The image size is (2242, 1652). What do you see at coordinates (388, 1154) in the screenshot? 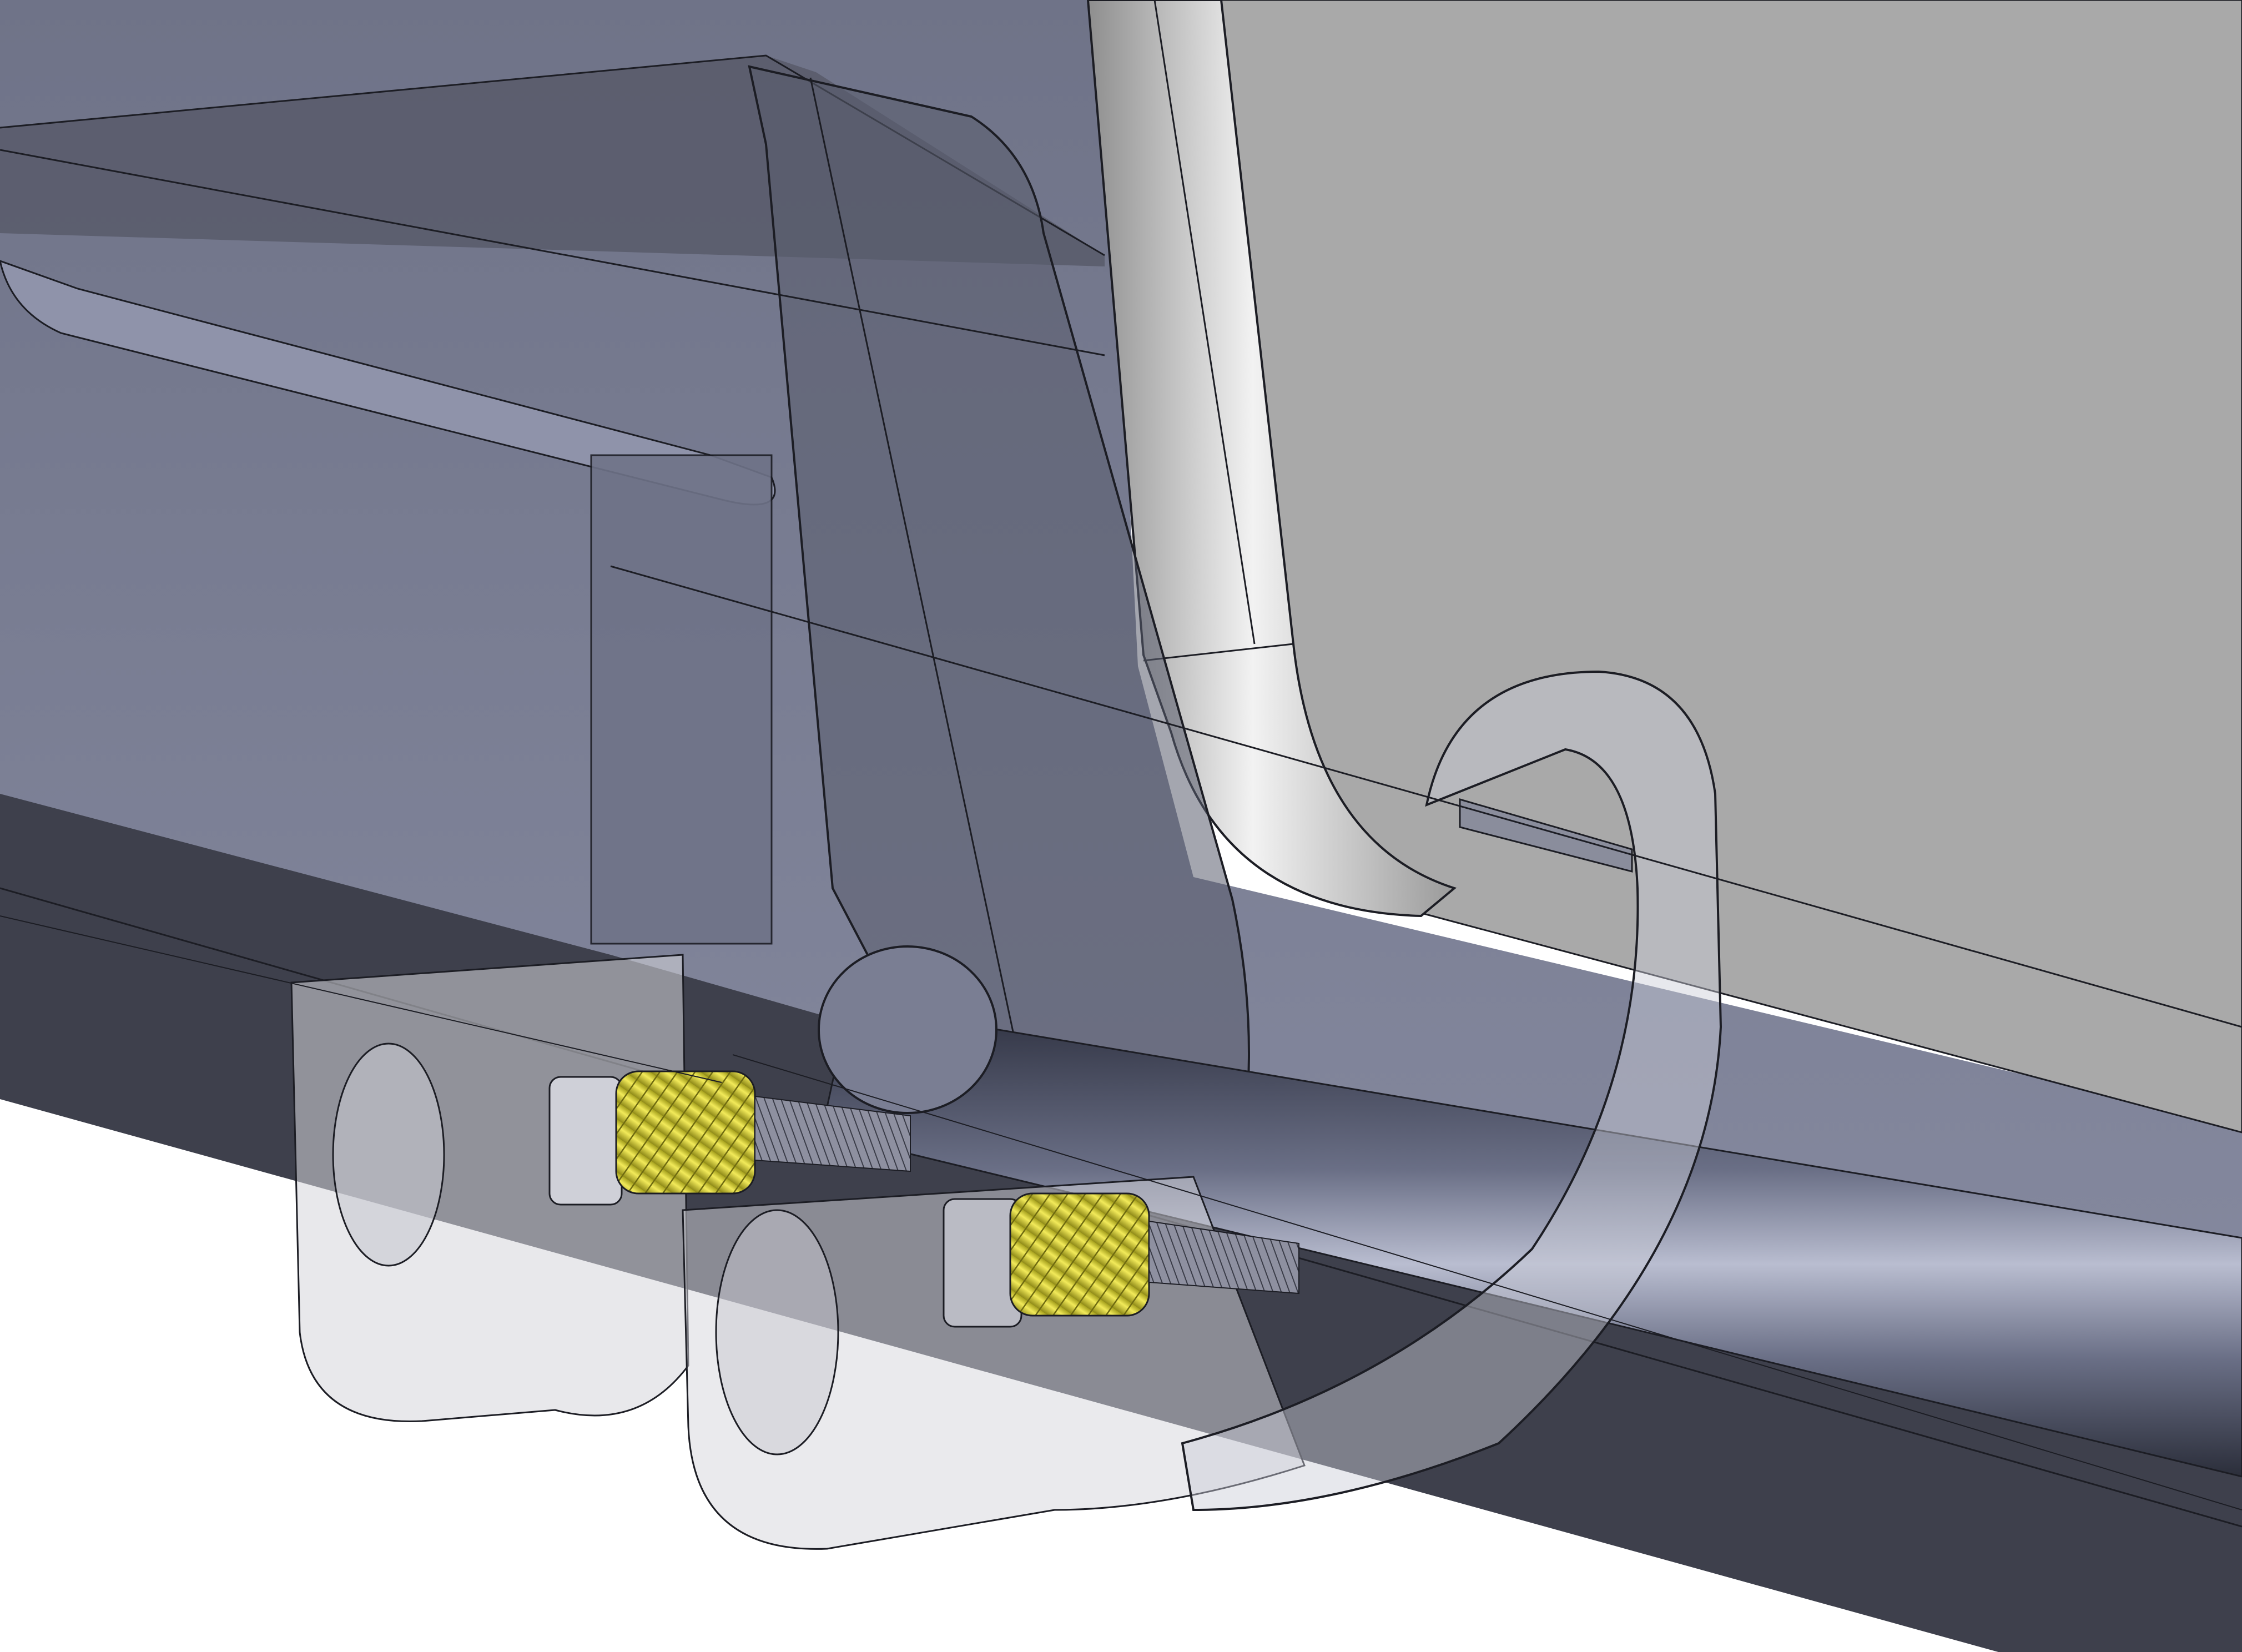
I see `left-bore` at bounding box center [388, 1154].